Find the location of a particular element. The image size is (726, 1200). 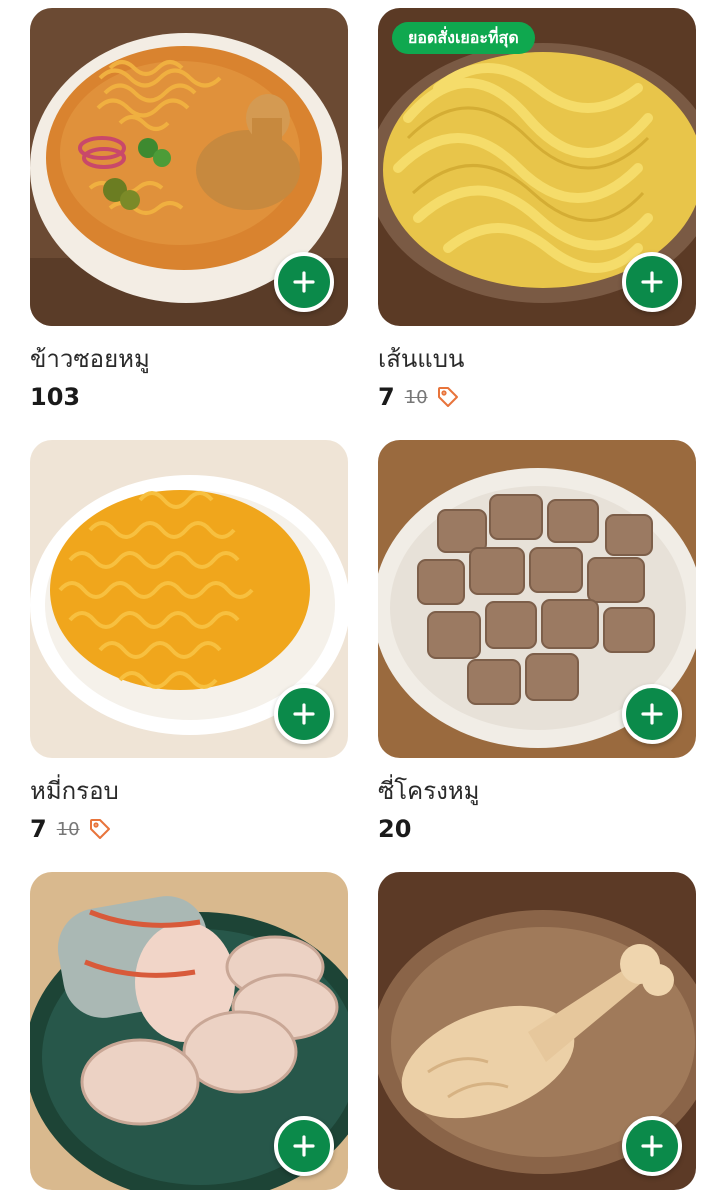

menu-item-card: ยอดสั่งเยอะที่สุด เส้นแบน 7 10 is located at coordinates (537, 210).